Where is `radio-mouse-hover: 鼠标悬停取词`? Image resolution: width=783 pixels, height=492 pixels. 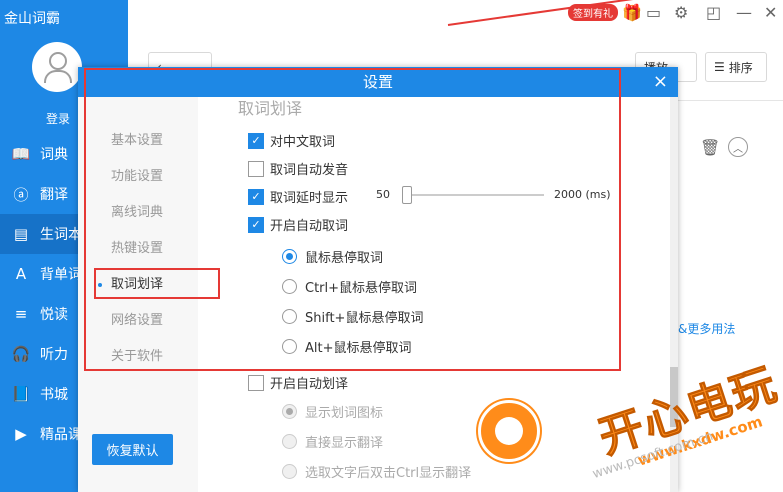
radio-mouse-hover: 鼠标悬停取词 is located at coordinates (332, 256).